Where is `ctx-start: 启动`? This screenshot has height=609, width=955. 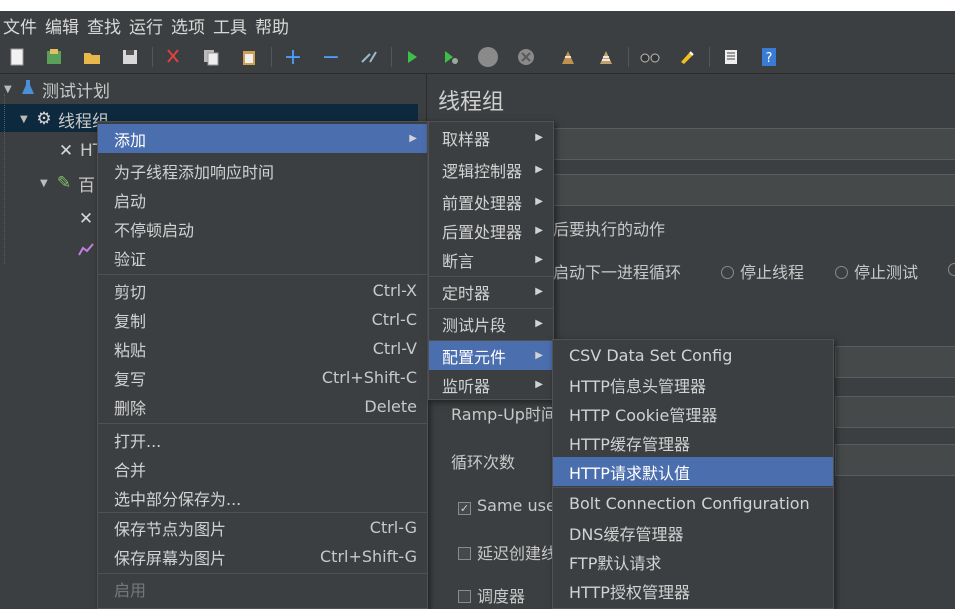
ctx-start: 启动 is located at coordinates (262, 199).